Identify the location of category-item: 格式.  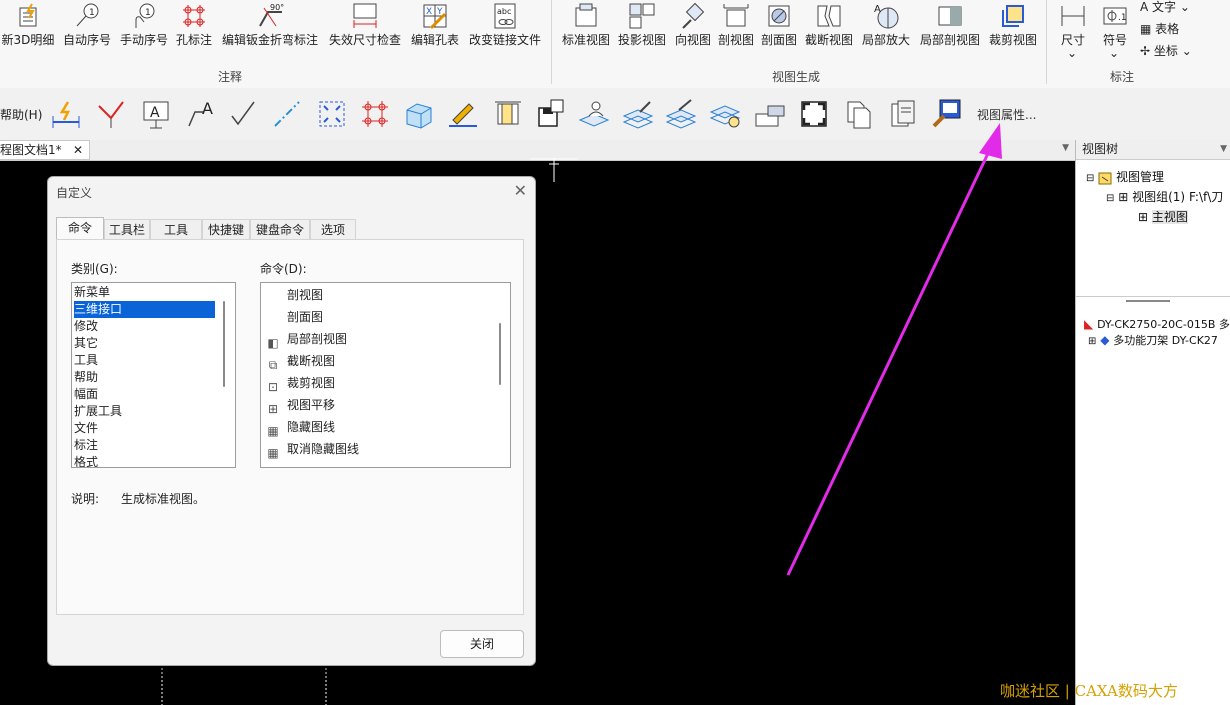
(144, 460).